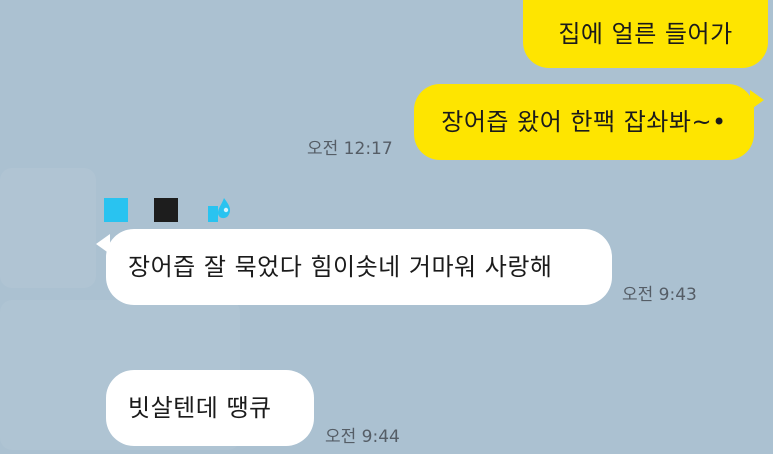 The image size is (773, 454). I want to click on message-timestamp: 오전 12:17, so click(350, 149).